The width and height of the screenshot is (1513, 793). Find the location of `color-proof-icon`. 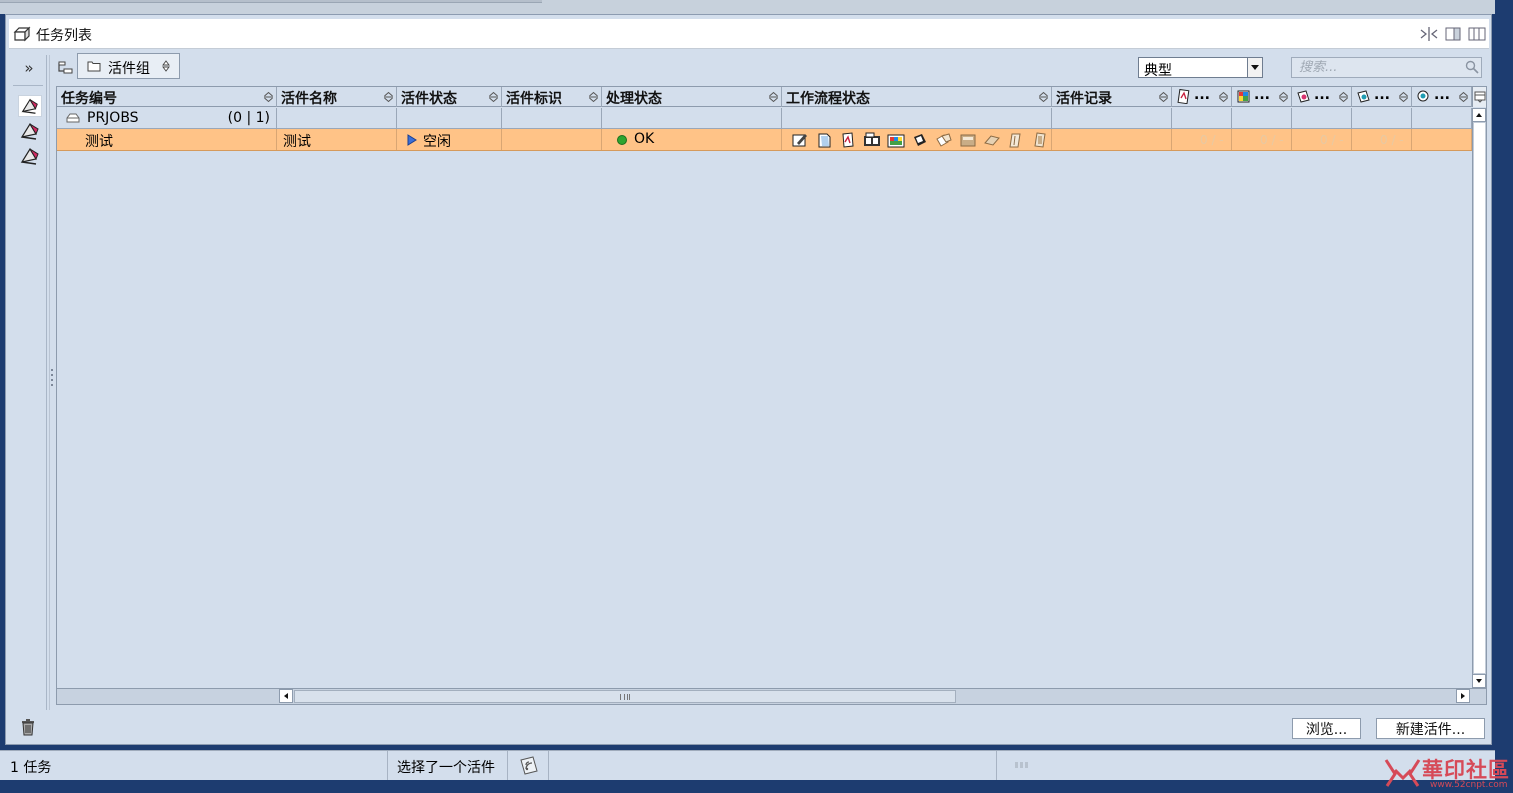

color-proof-icon is located at coordinates (1243, 96).